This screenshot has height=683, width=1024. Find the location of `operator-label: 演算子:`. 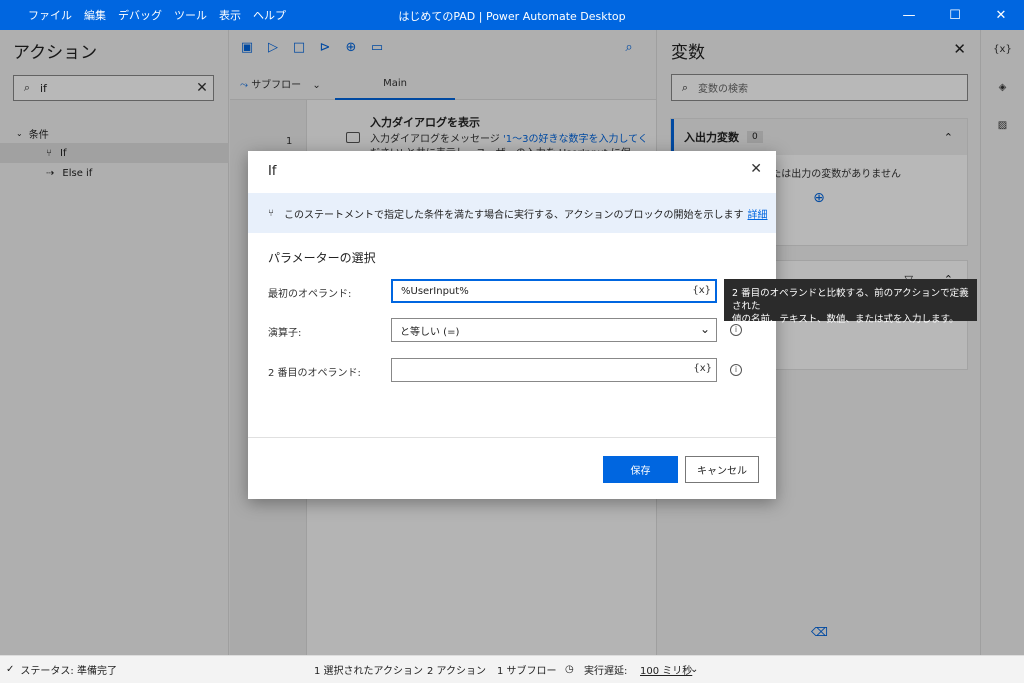

operator-label: 演算子: is located at coordinates (285, 333).